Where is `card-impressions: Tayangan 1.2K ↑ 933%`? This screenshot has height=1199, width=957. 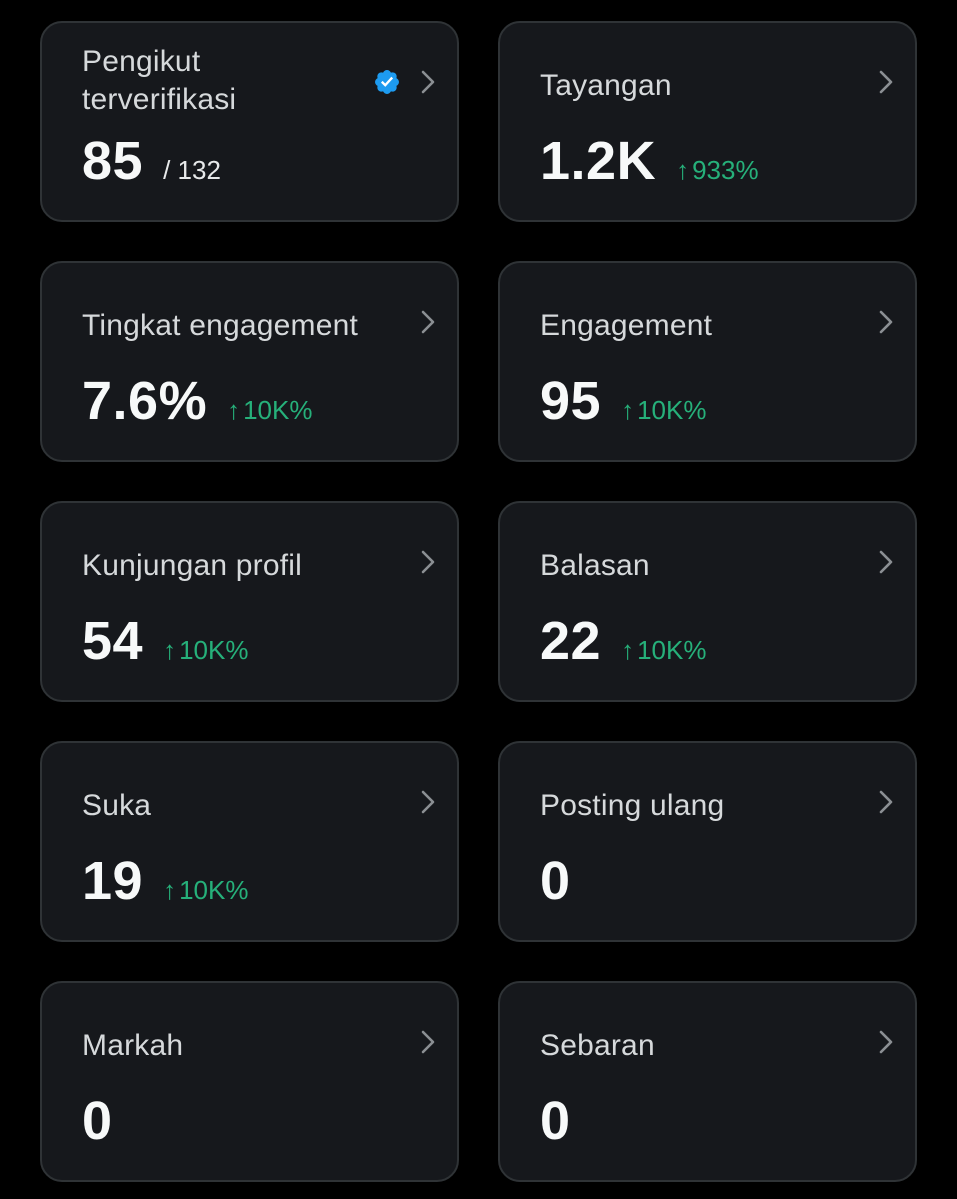 card-impressions: Tayangan 1.2K ↑ 933% is located at coordinates (707, 121).